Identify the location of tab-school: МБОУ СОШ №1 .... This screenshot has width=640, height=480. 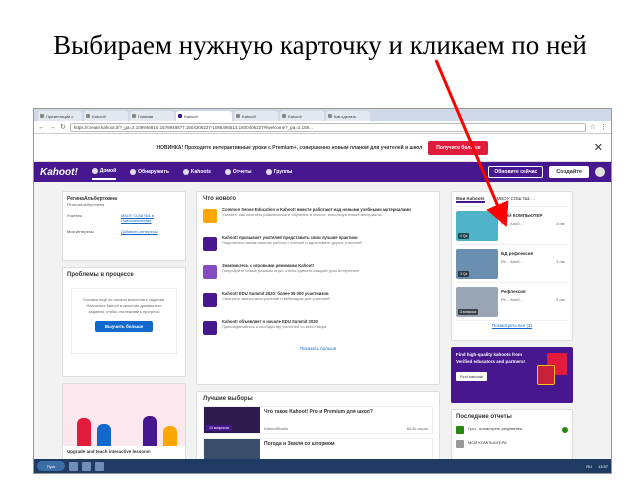
(516, 199).